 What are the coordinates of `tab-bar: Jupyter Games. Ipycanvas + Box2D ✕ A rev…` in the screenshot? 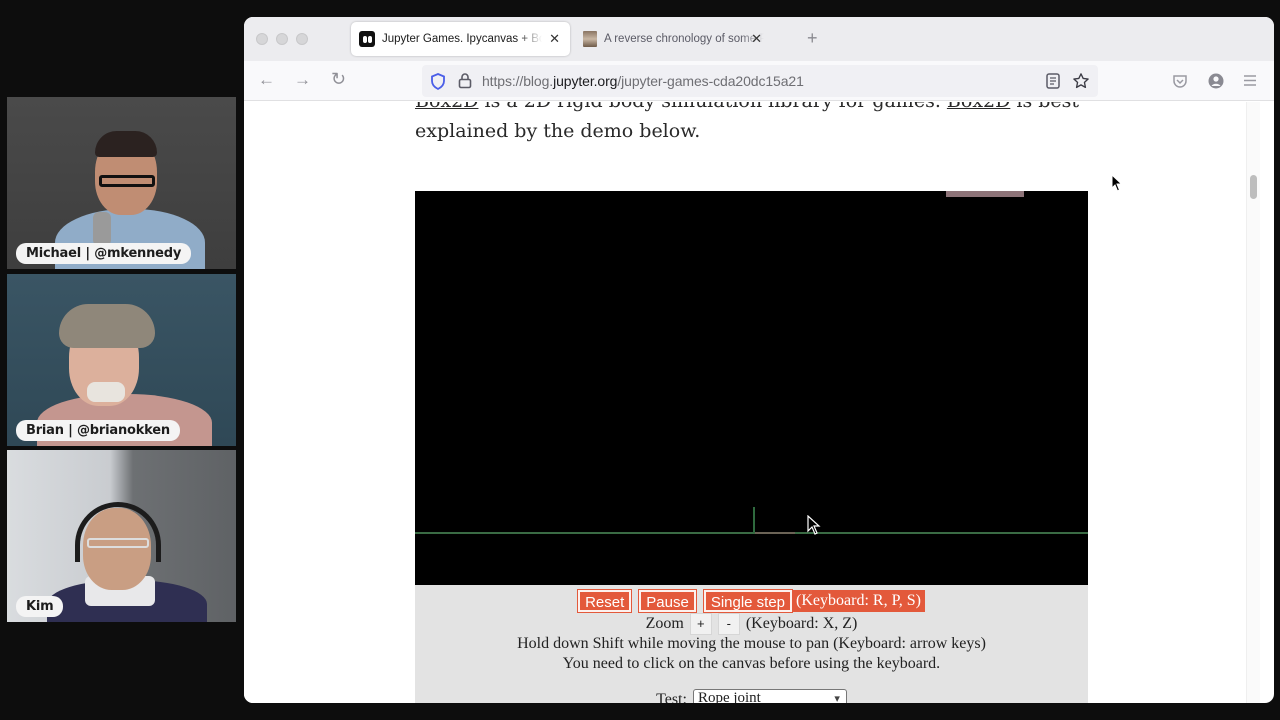 It's located at (759, 39).